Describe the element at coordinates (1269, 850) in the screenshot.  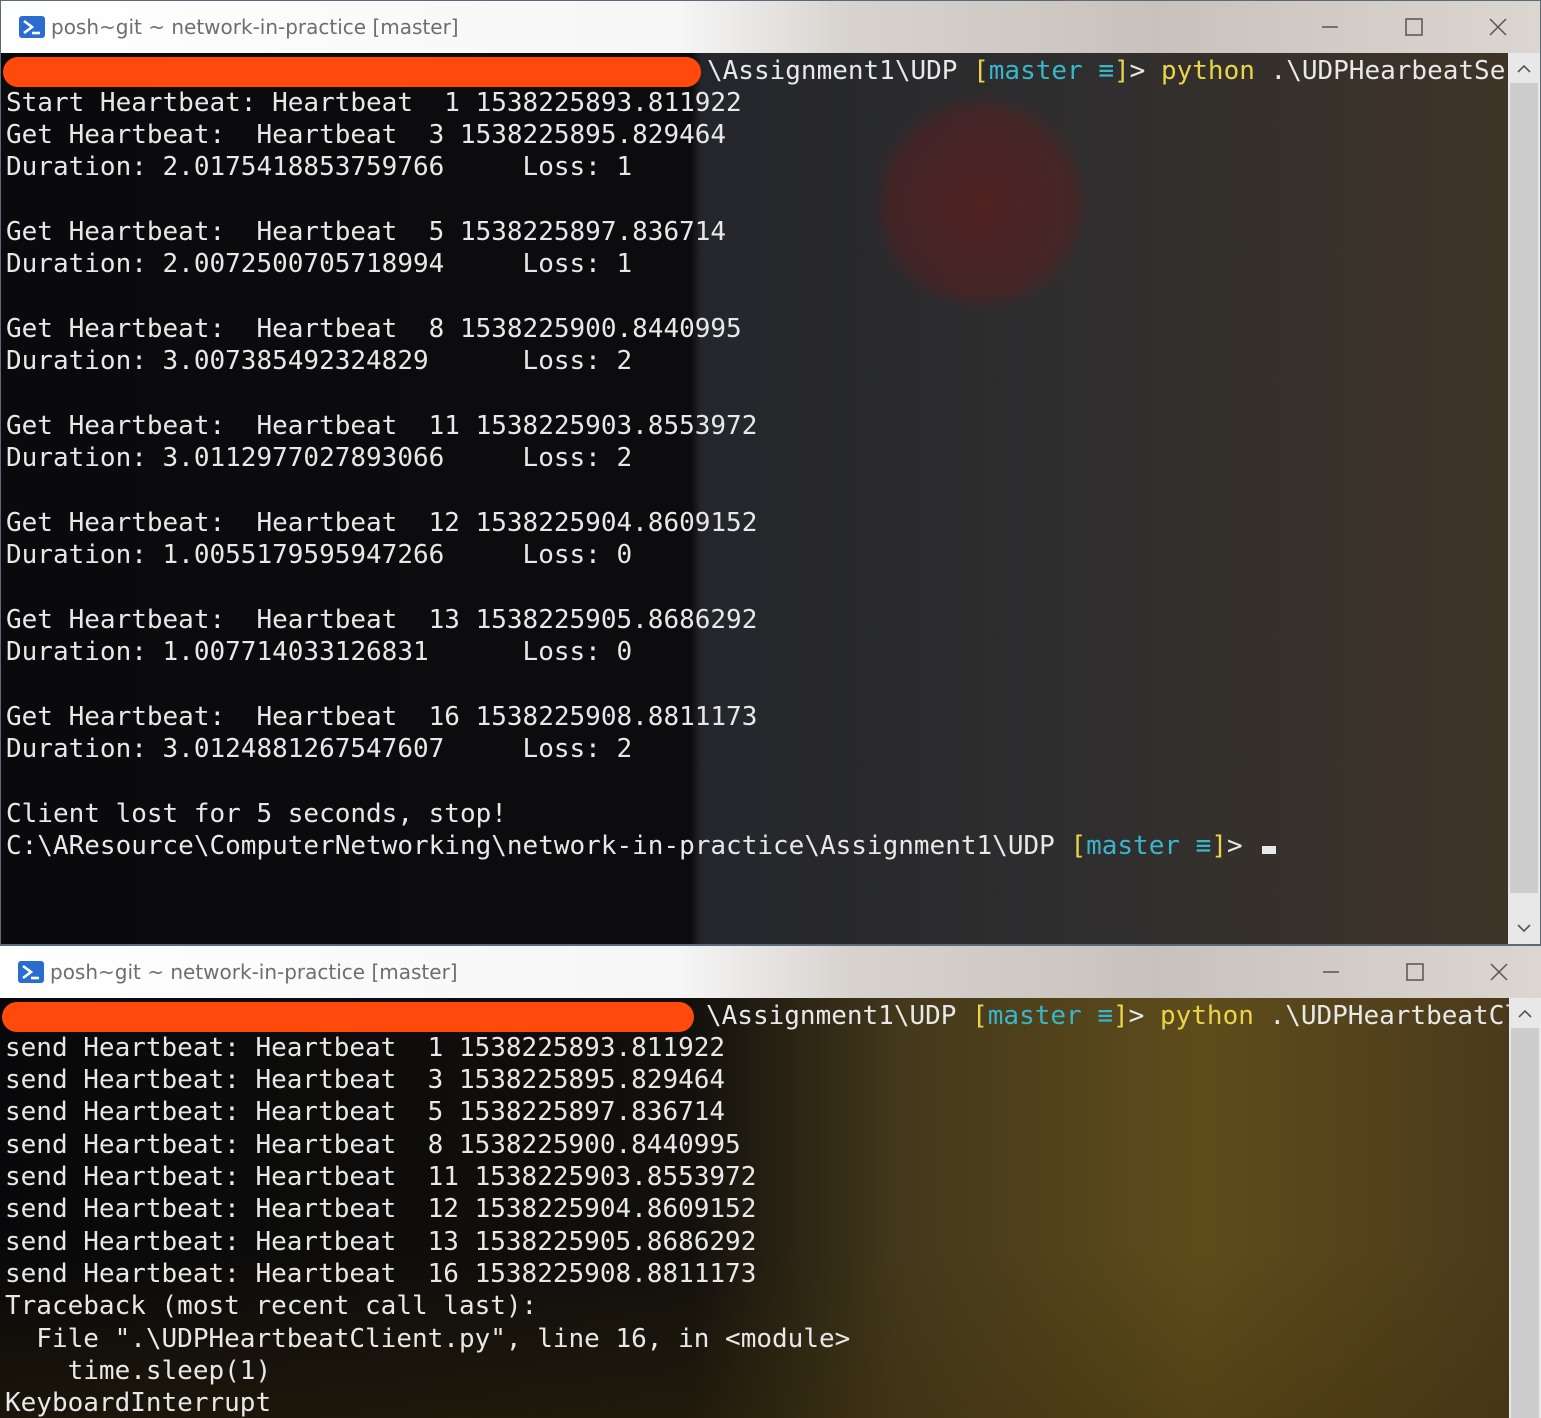
I see `text-cursor` at that location.